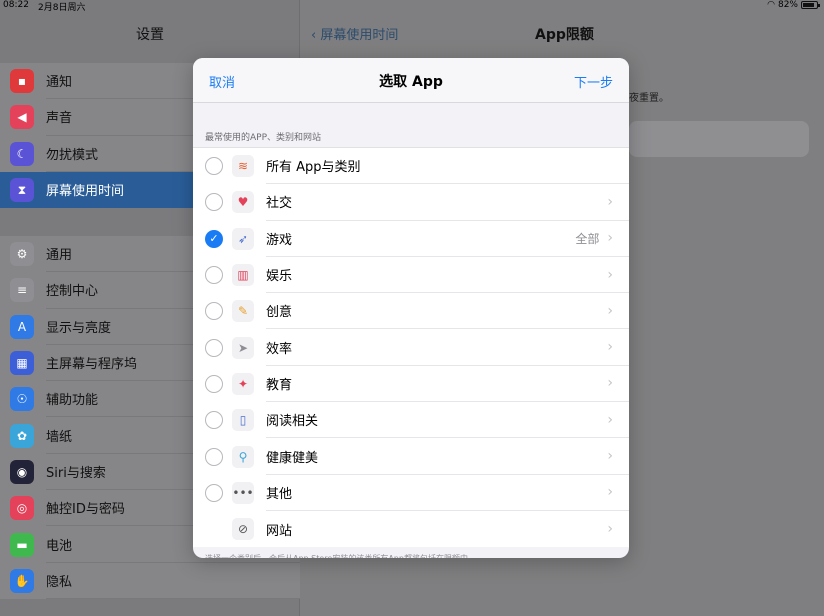 This screenshot has height=616, width=824. Describe the element at coordinates (22, 254) in the screenshot. I see `gear-icon: ⚙` at that location.